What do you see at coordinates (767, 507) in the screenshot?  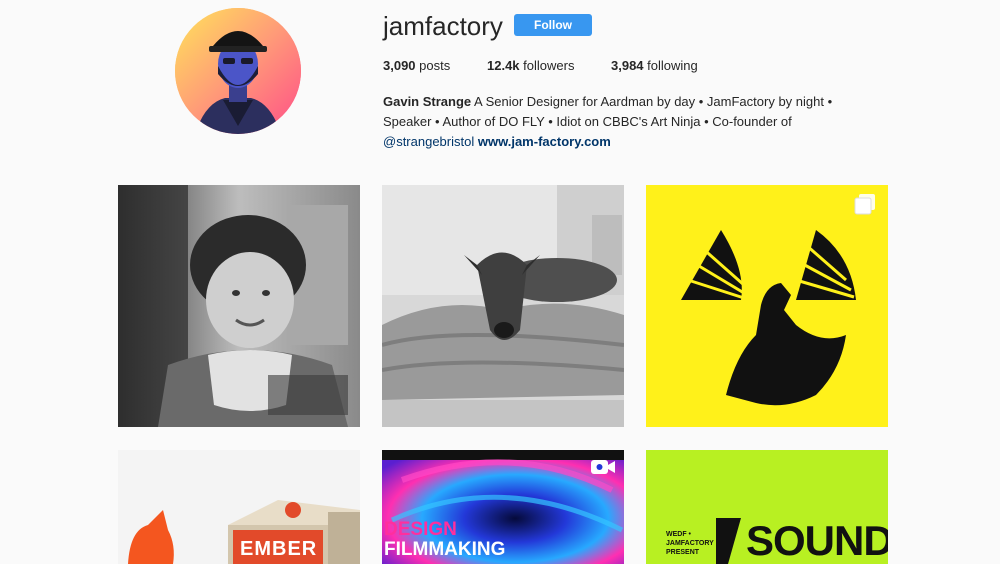 I see `post-tile-6: WEDF • JAMFACTORY PRESENT SOUND` at bounding box center [767, 507].